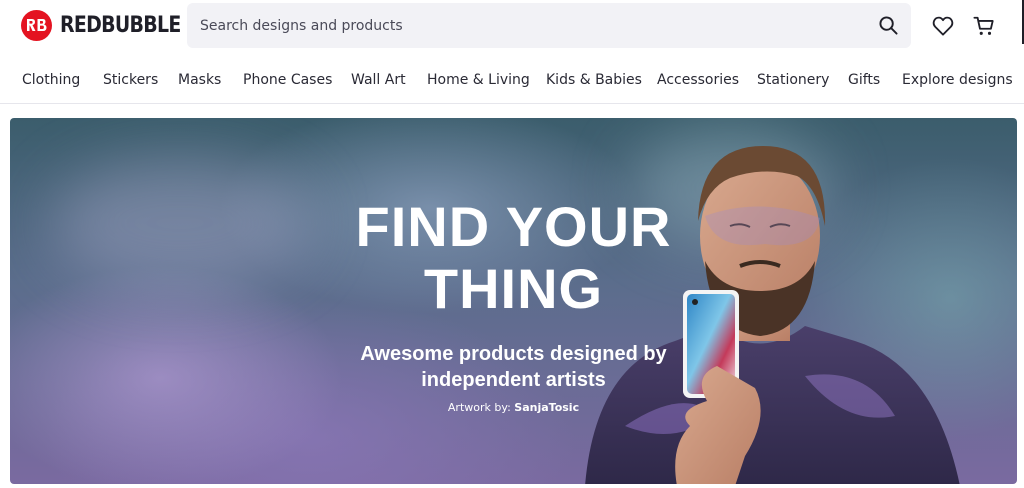 The height and width of the screenshot is (488, 1024). What do you see at coordinates (378, 80) in the screenshot?
I see `nav-item-wall-art: Wall Art` at bounding box center [378, 80].